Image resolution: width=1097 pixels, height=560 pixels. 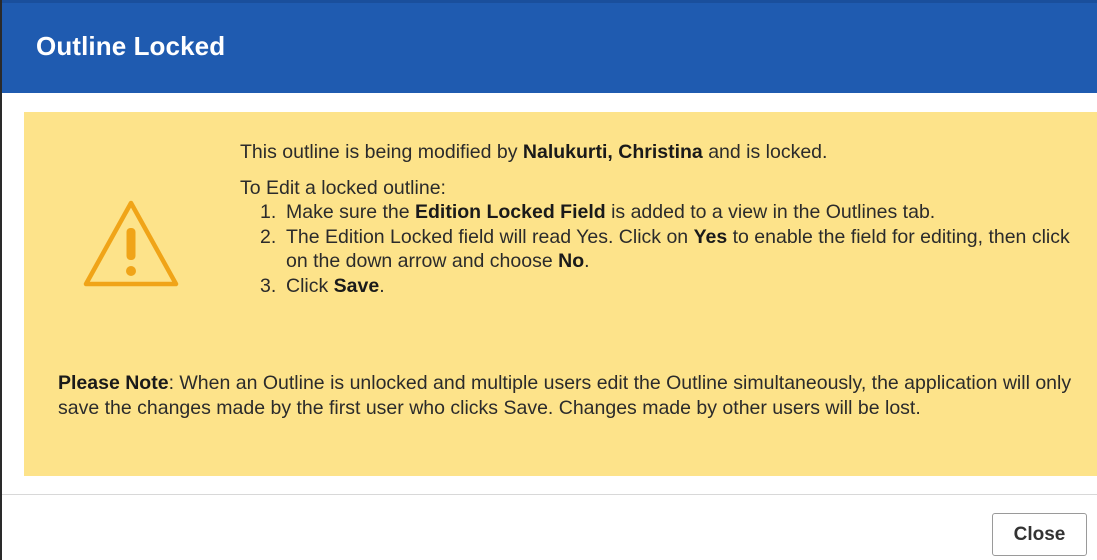 What do you see at coordinates (113, 383) in the screenshot?
I see `note-label: Please Note` at bounding box center [113, 383].